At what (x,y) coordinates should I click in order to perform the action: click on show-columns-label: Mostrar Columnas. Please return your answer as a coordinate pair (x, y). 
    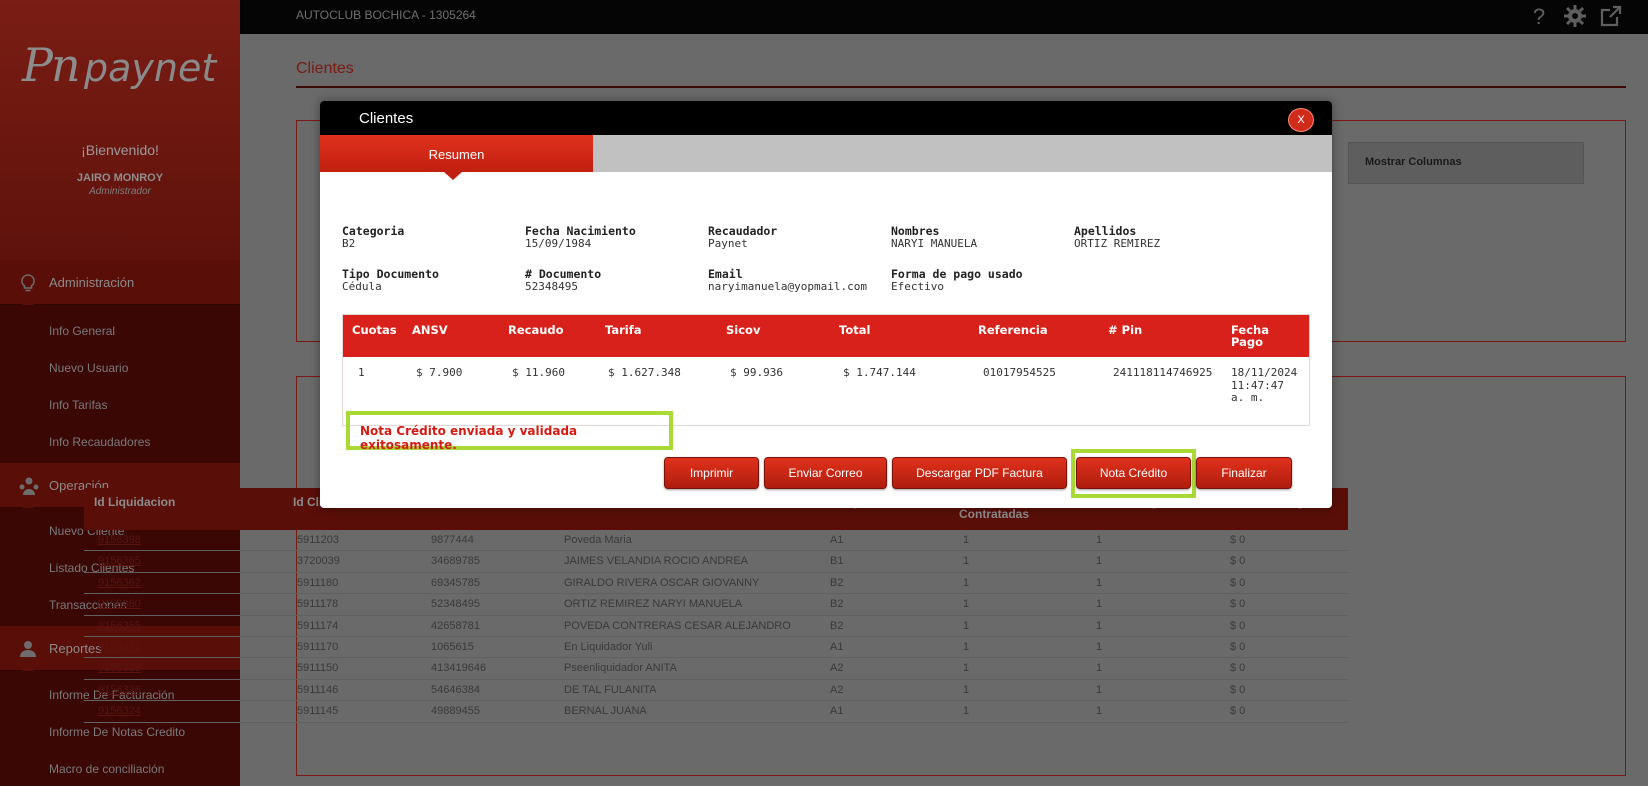
    Looking at the image, I should click on (1413, 162).